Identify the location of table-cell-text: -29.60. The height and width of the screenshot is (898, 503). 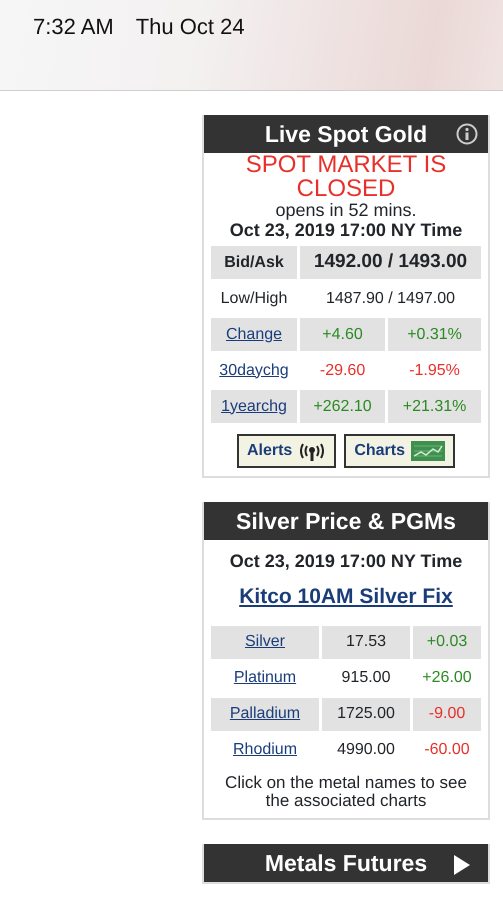
(342, 370).